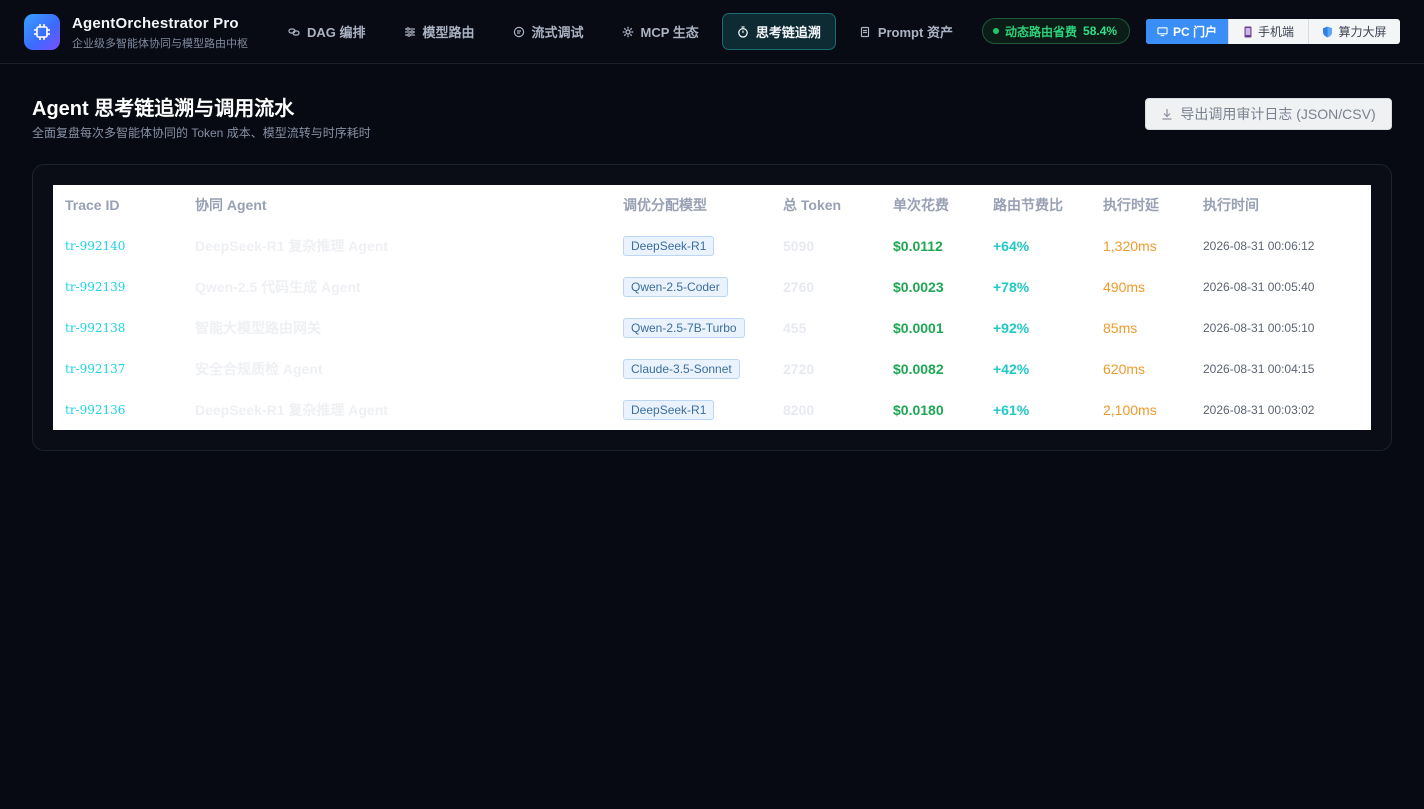 The width and height of the screenshot is (1424, 809). Describe the element at coordinates (42, 32) in the screenshot. I see `chip-icon` at that location.